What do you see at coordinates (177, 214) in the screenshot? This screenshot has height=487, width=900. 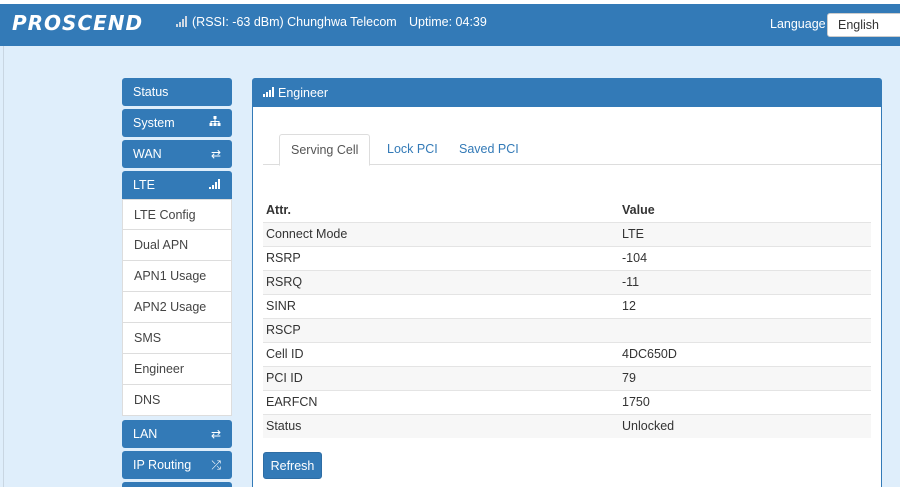 I see `sidebar-sub-lte-config: LTE Config` at bounding box center [177, 214].